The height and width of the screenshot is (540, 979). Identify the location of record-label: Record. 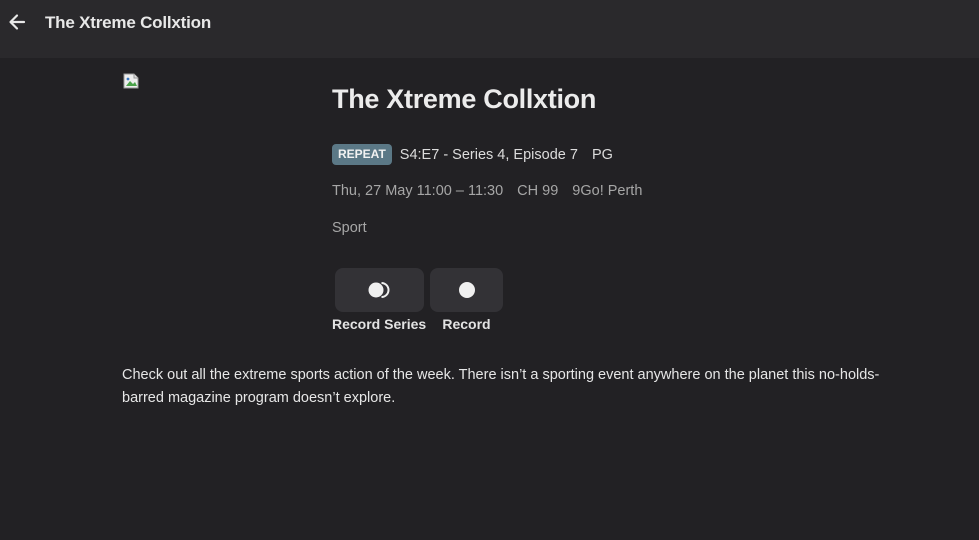
(466, 324).